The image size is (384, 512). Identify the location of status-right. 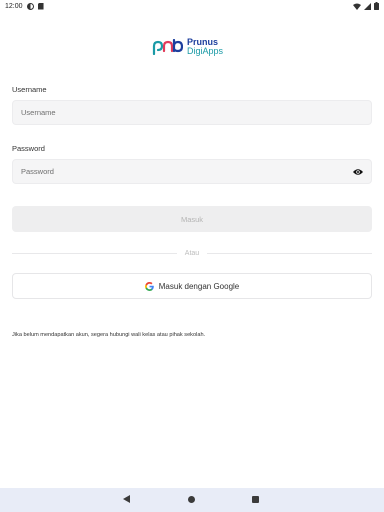
(366, 6).